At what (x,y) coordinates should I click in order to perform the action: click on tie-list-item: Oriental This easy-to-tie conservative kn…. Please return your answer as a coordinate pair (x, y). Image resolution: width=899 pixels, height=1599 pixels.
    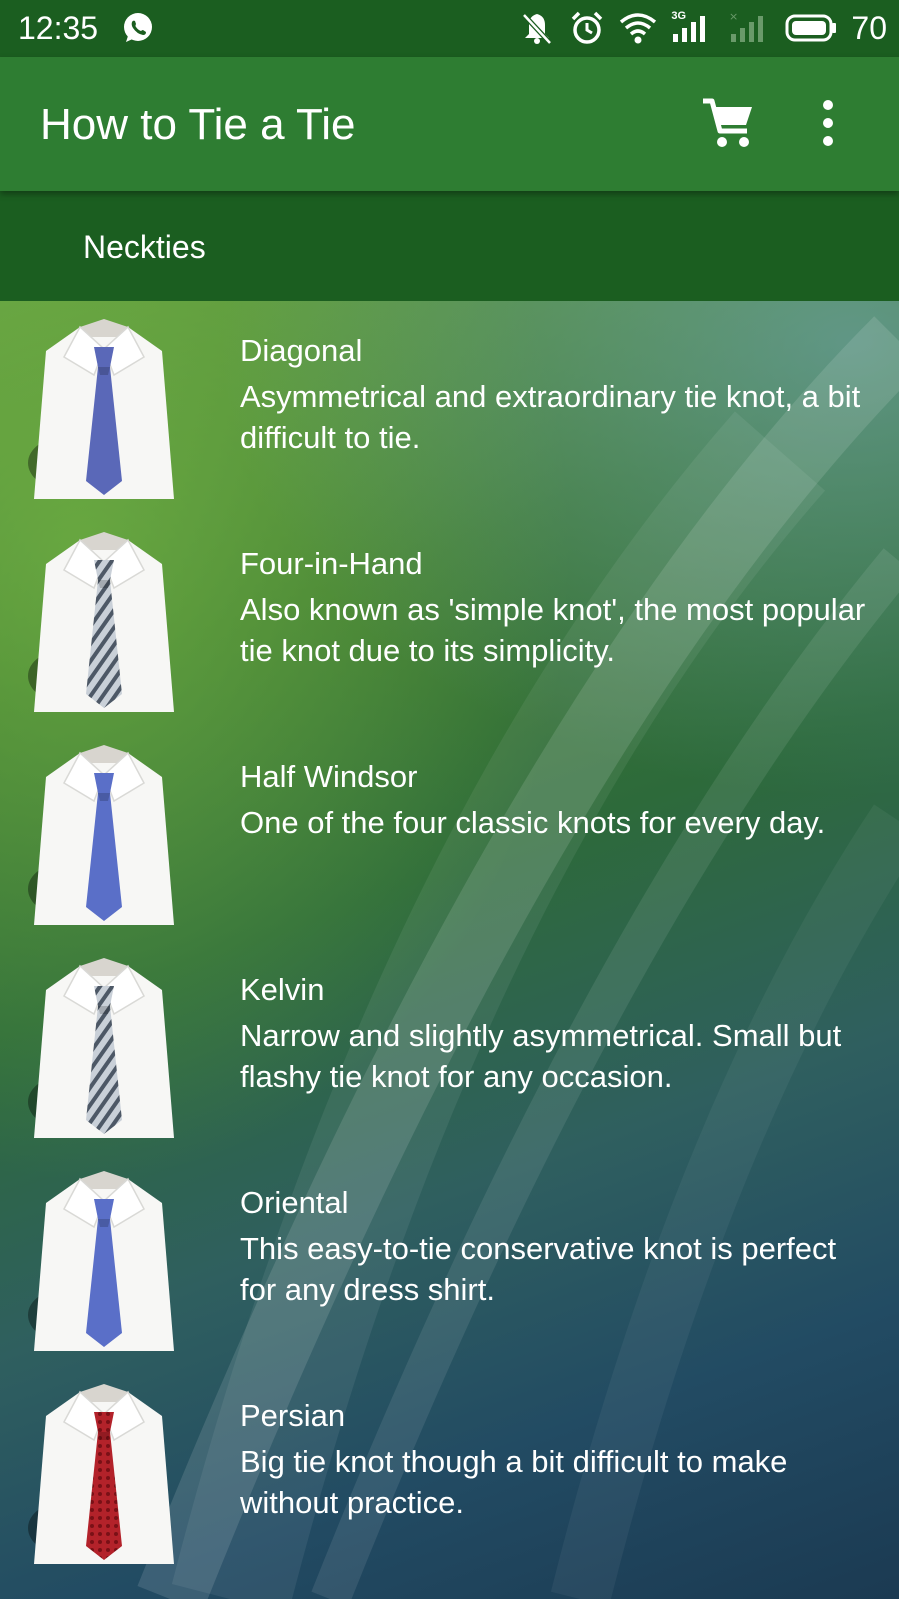
    Looking at the image, I should click on (449, 1259).